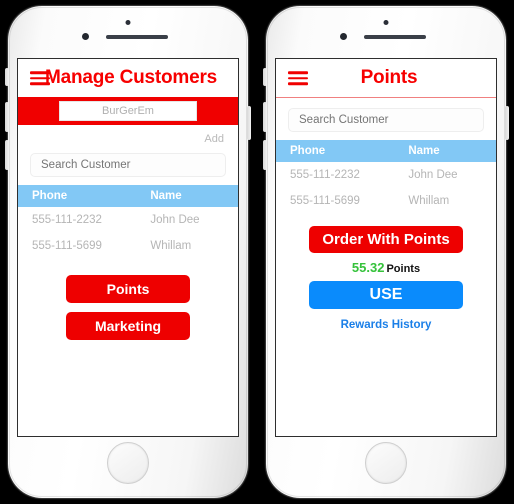 The image size is (514, 504). I want to click on app-header: Manage Customers, so click(128, 78).